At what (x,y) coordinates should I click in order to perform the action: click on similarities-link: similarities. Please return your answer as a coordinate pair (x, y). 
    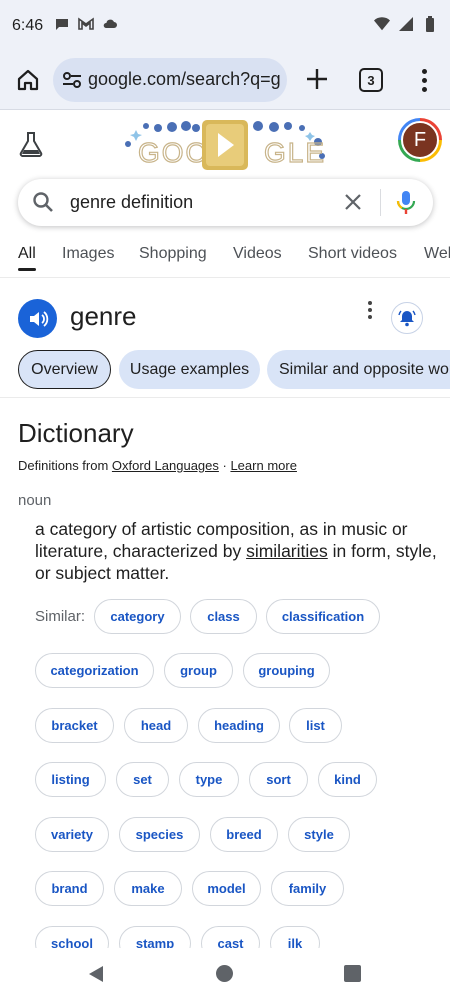
    Looking at the image, I should click on (287, 551).